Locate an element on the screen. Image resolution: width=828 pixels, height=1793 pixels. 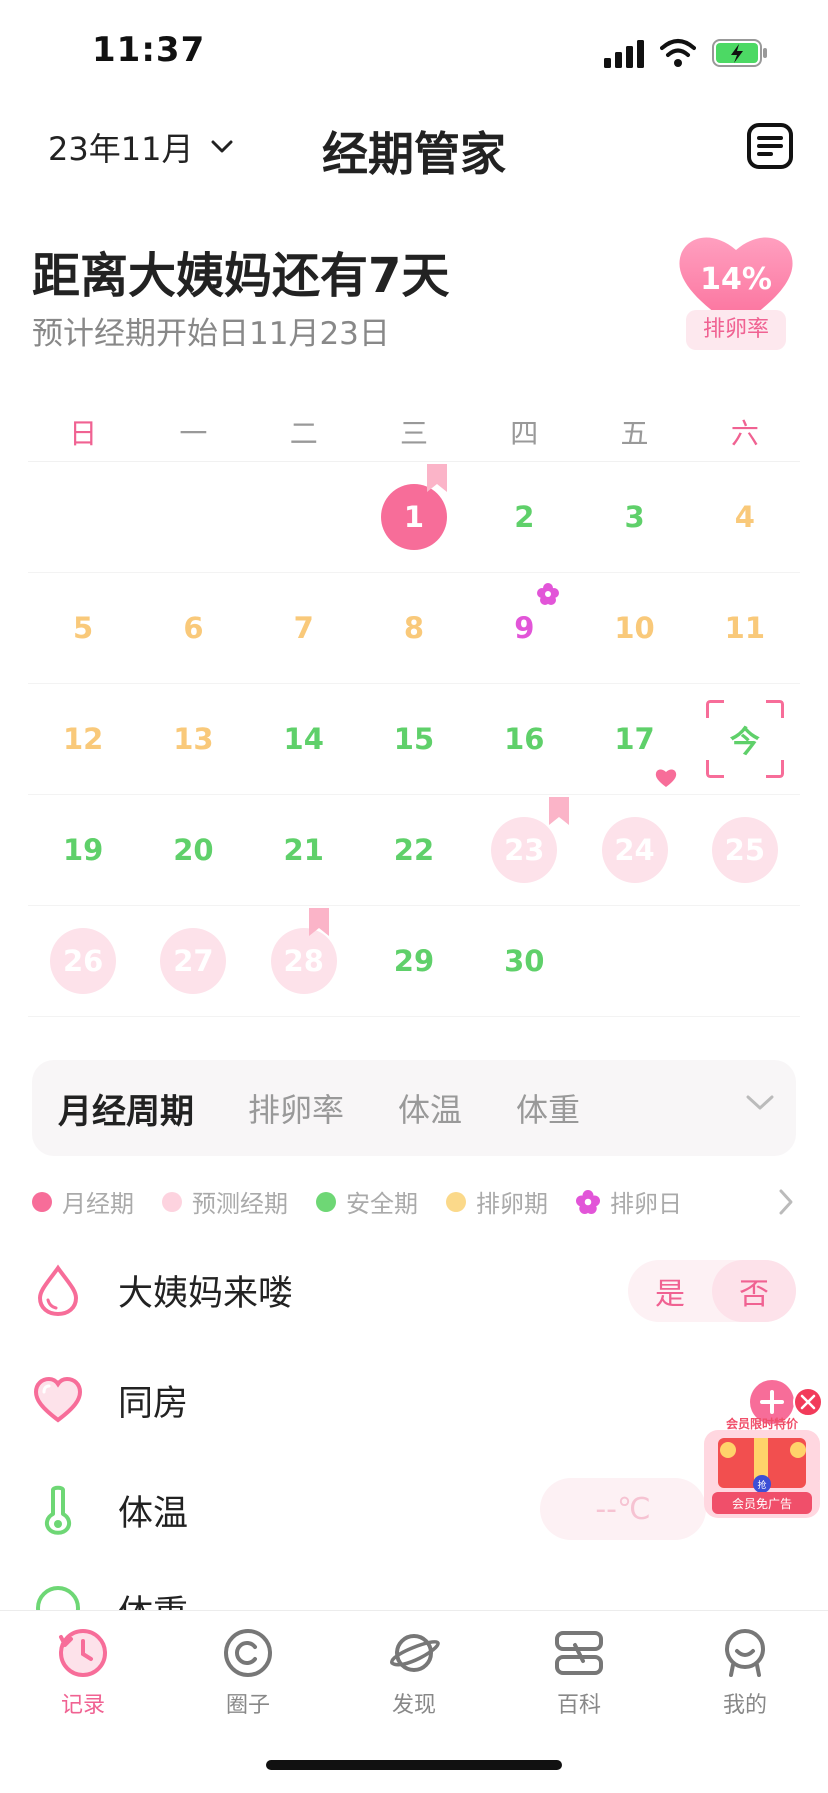
calendar-day: 13 is located at coordinates (193, 739).